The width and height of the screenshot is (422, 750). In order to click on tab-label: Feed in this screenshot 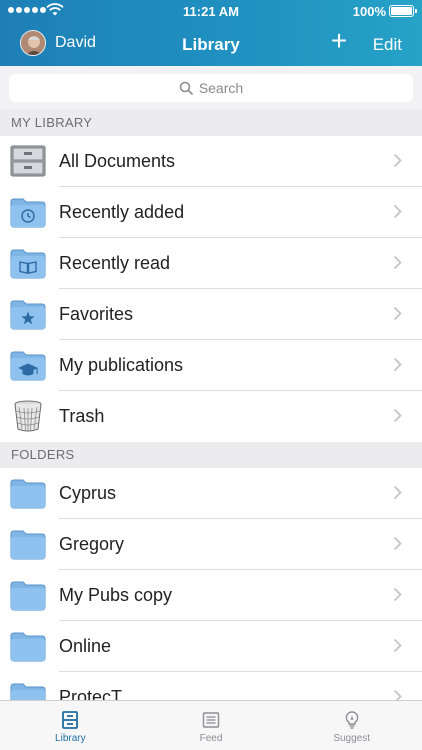, I will do `click(211, 738)`.